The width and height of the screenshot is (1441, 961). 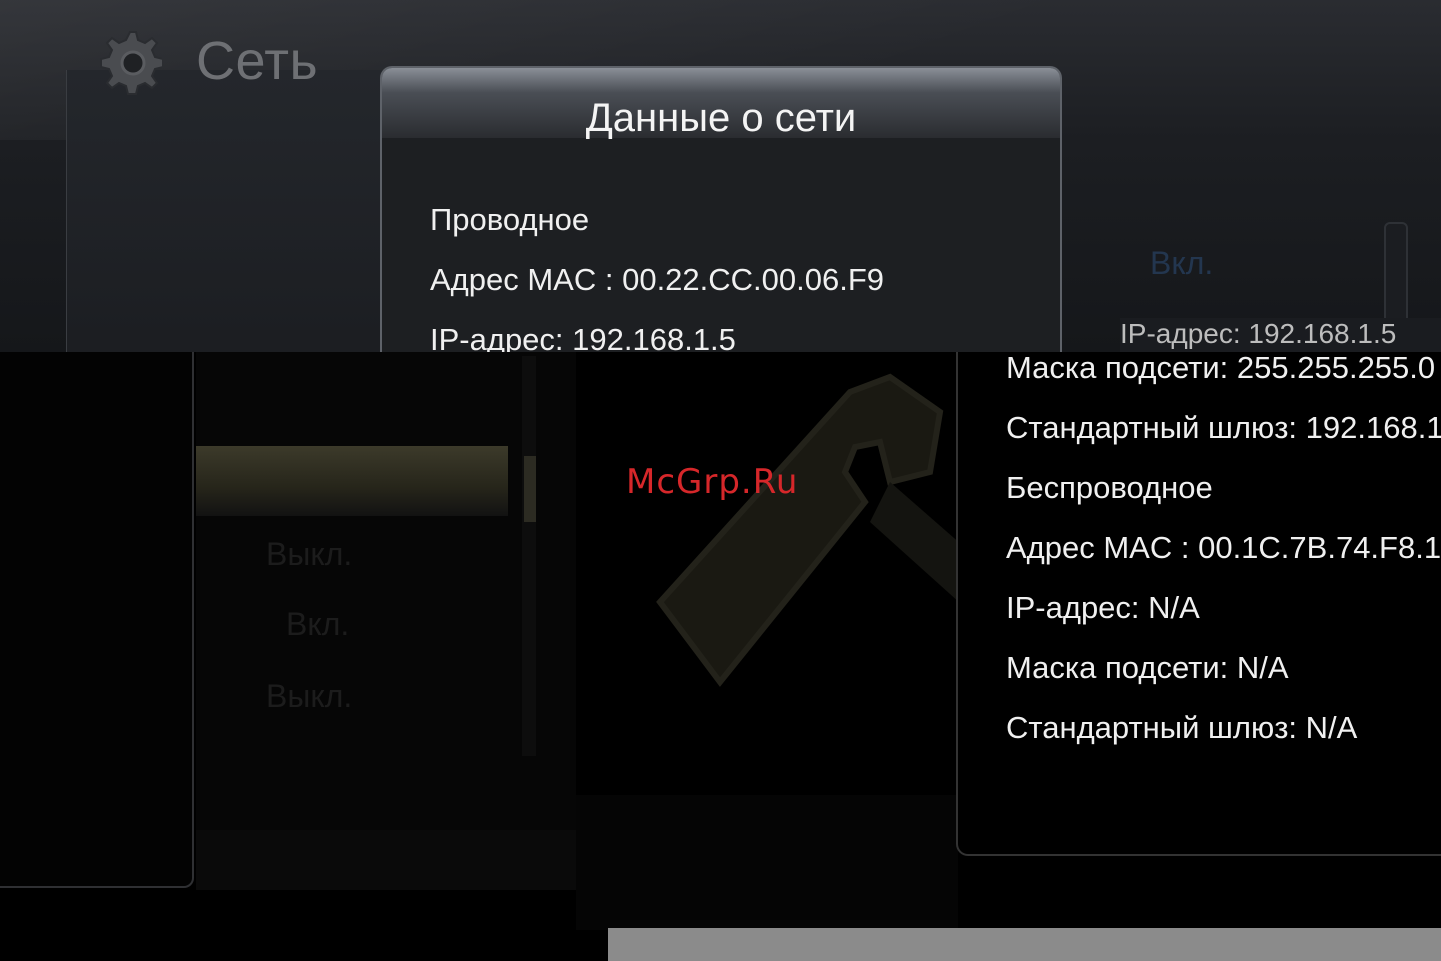 What do you see at coordinates (1280, 335) in the screenshot?
I see `background-ip-text: IP-адрес: 192.168.1.5` at bounding box center [1280, 335].